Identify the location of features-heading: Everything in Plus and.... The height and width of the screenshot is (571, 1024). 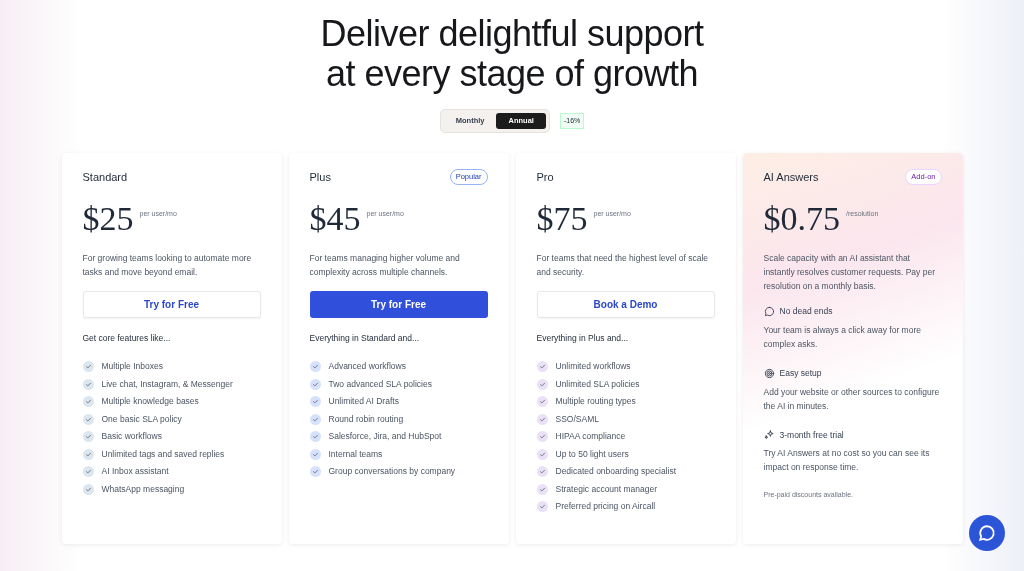
(583, 338).